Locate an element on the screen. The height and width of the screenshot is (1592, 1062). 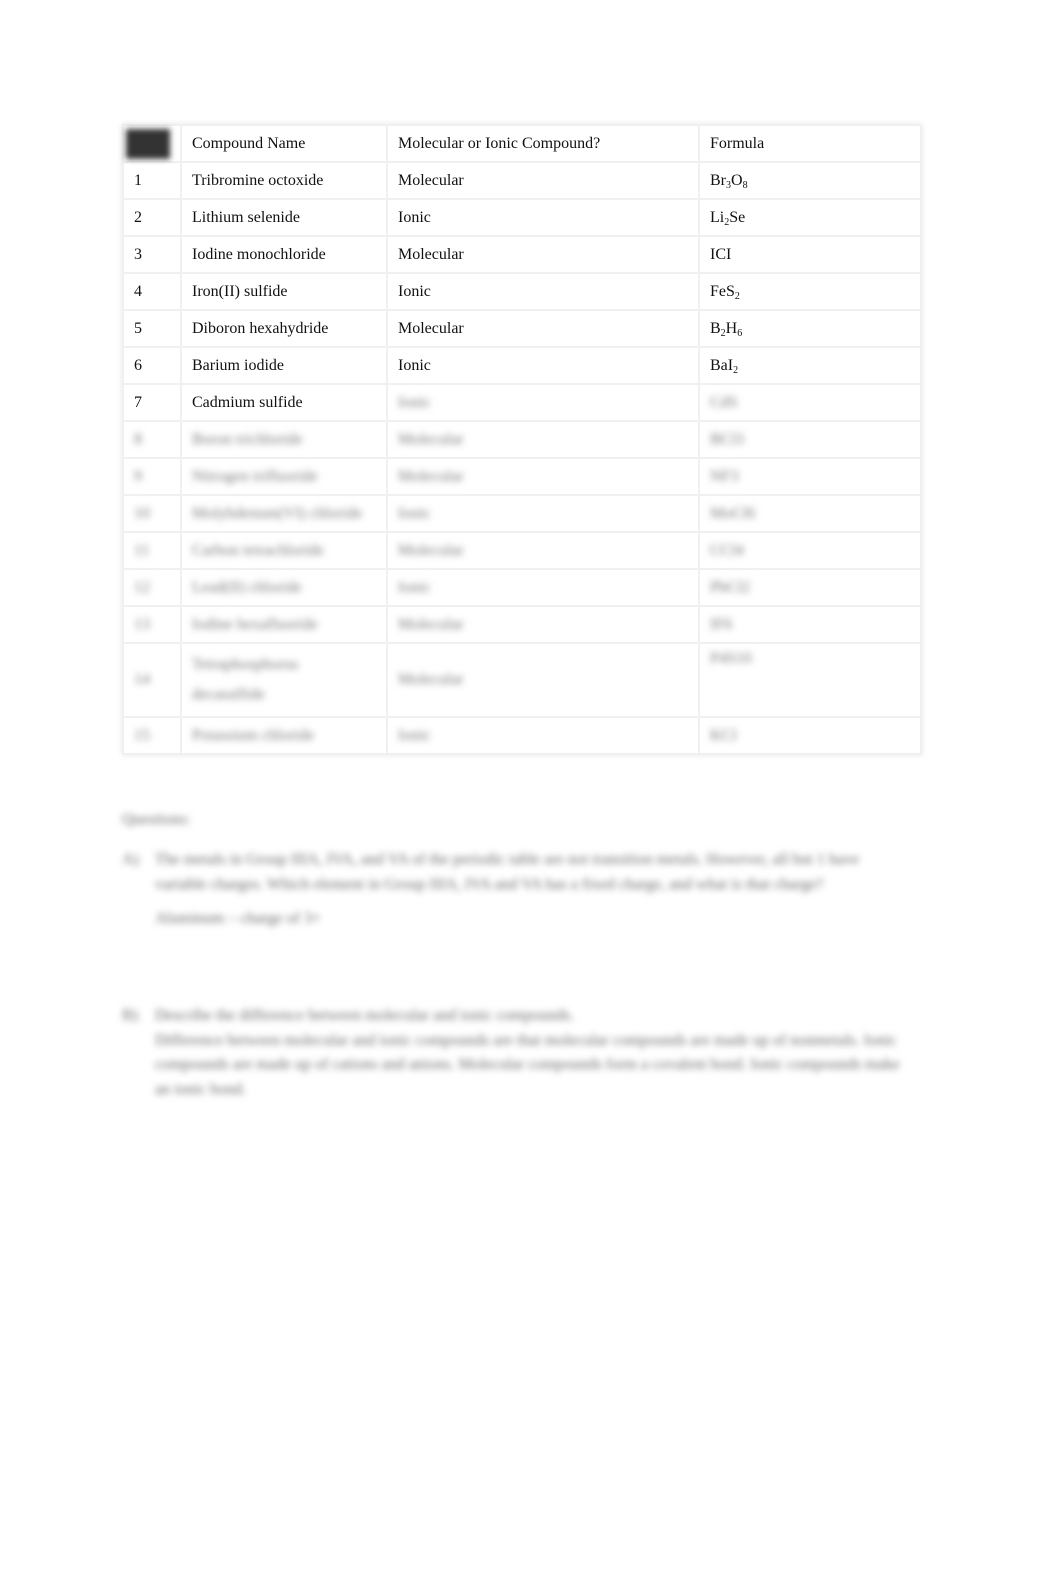
formula: ICI is located at coordinates (720, 254).